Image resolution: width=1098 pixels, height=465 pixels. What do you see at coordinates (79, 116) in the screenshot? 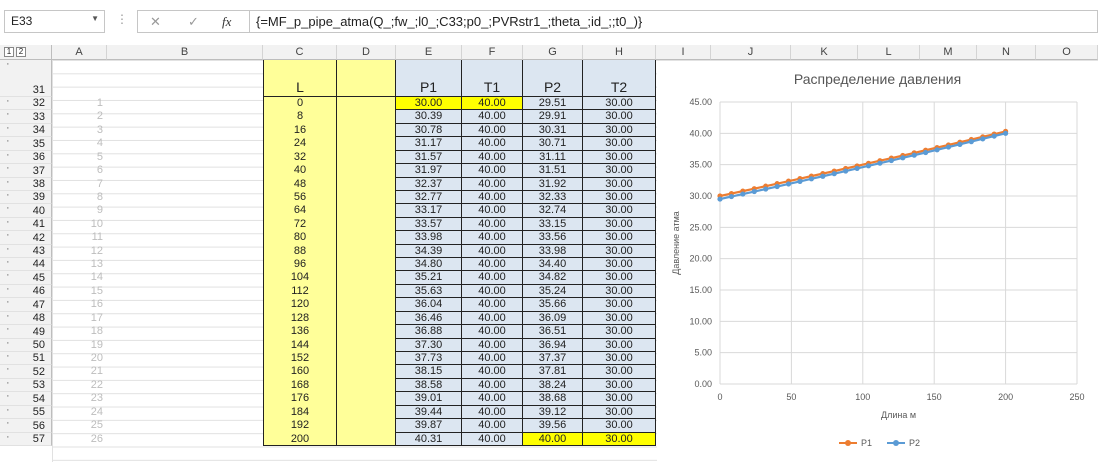
I see `row-index-cell: 2` at bounding box center [79, 116].